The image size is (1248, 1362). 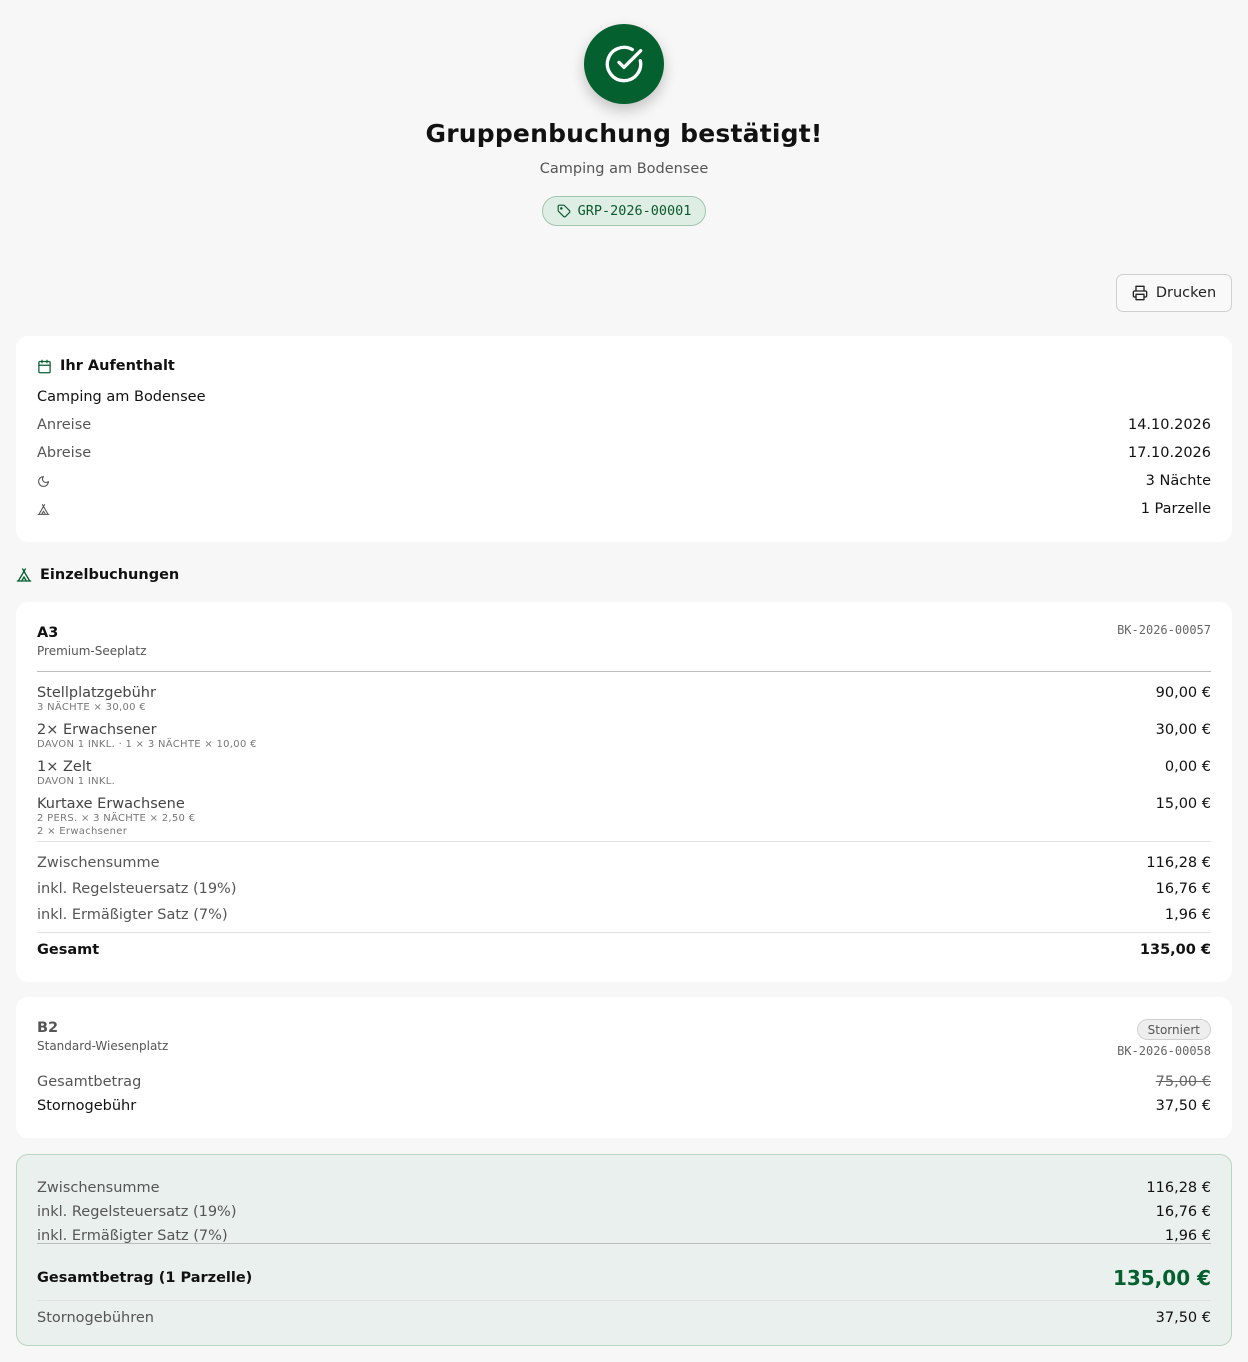 What do you see at coordinates (624, 453) in the screenshot?
I see `departure-row: Abreise 17.10.2026` at bounding box center [624, 453].